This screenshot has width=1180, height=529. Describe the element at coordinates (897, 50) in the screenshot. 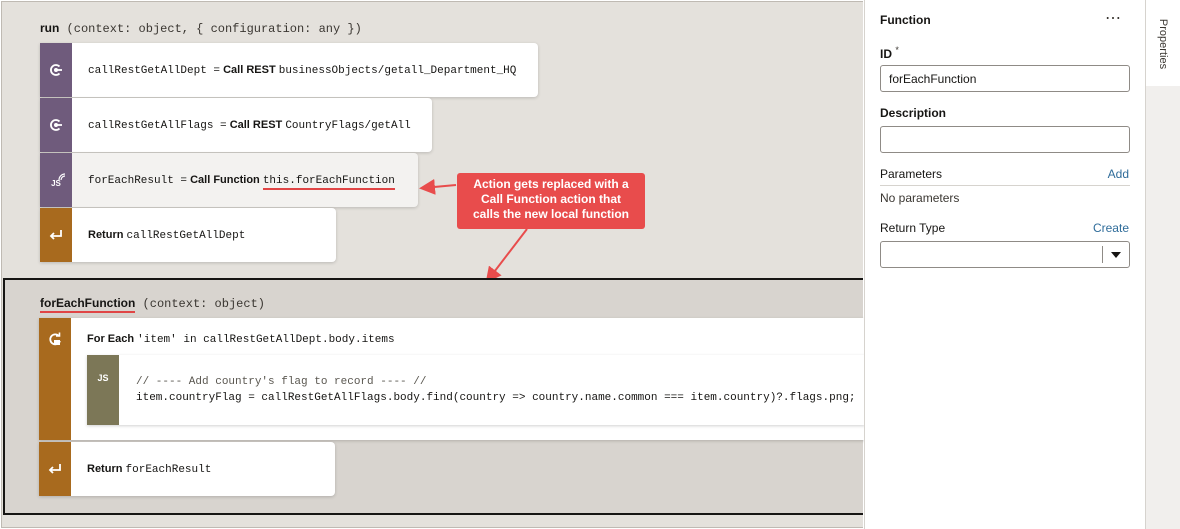

I see `required-marker: *` at that location.